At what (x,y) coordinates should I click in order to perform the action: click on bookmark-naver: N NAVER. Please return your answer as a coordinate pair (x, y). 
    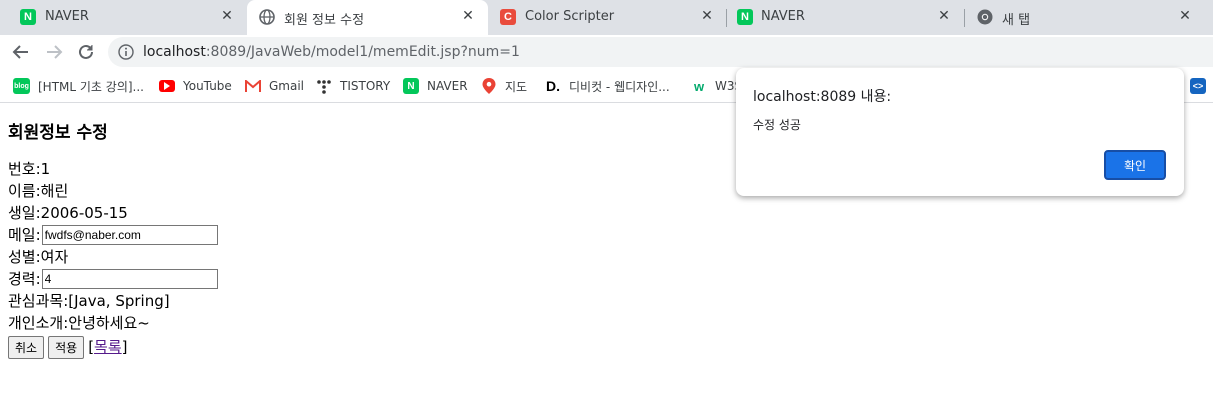
    Looking at the image, I should click on (435, 86).